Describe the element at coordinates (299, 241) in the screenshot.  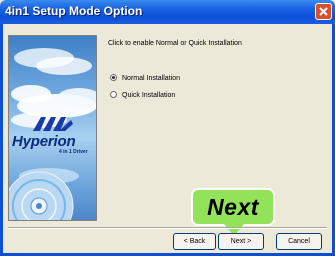
I see `cancel-button: Cancel` at that location.